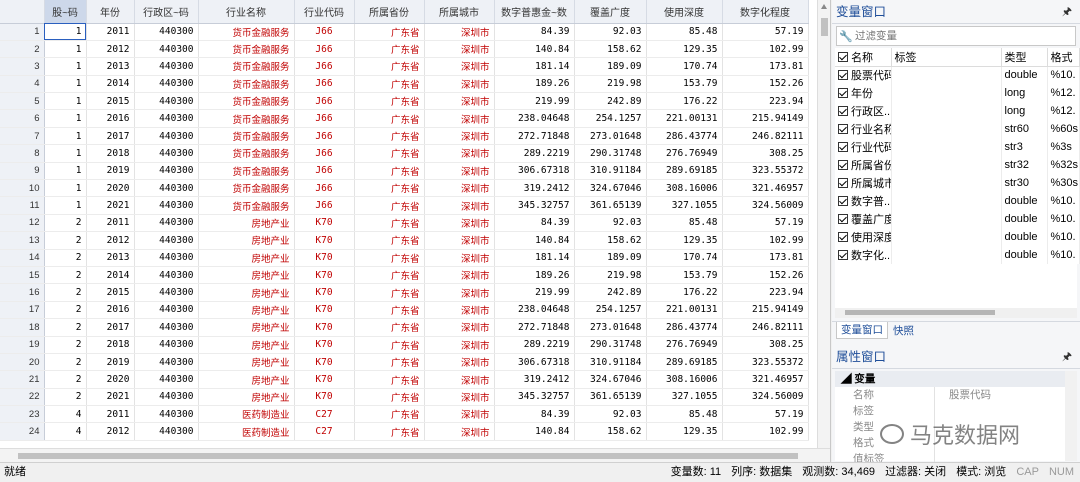  Describe the element at coordinates (684, 397) in the screenshot. I see `cell-usage: 327.1055` at that location.